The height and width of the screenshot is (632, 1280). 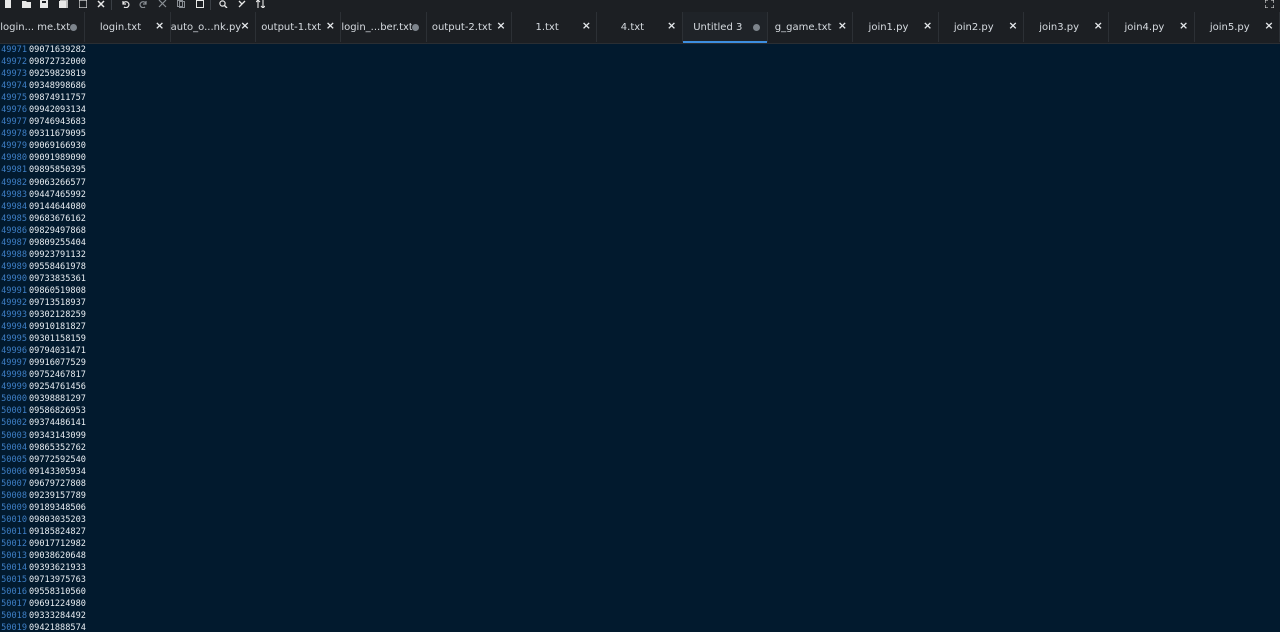 I want to click on code-line: 09301158159, so click(x=57, y=339).